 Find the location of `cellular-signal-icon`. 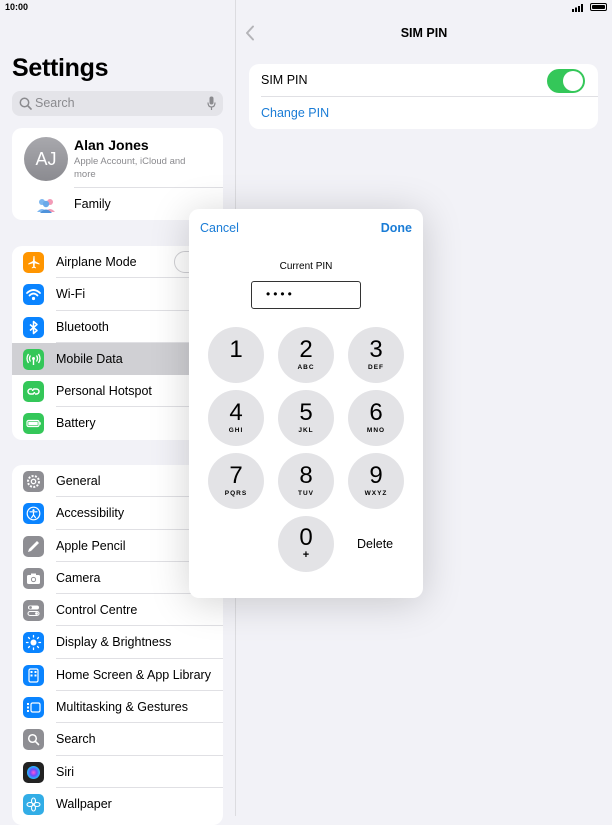

cellular-signal-icon is located at coordinates (577, 8).